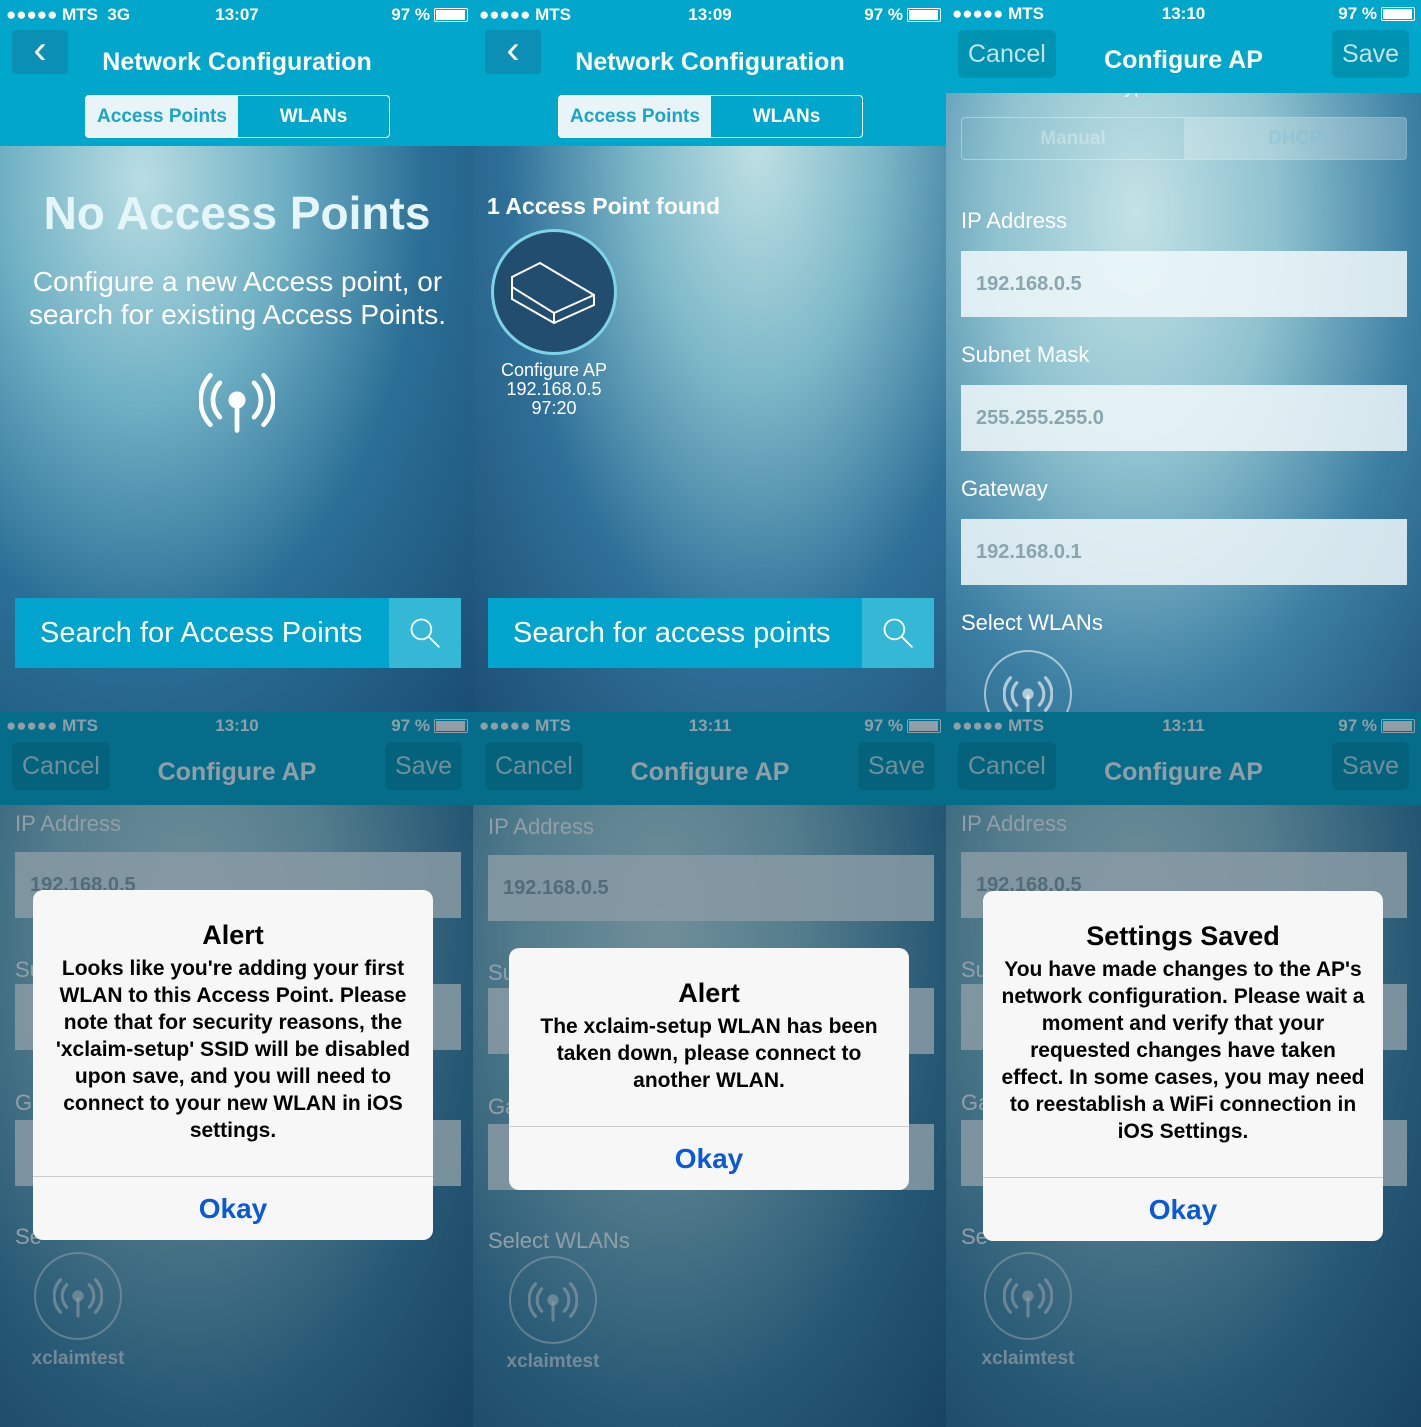 This screenshot has width=1421, height=1427. I want to click on option-manual: Manual, so click(1073, 138).